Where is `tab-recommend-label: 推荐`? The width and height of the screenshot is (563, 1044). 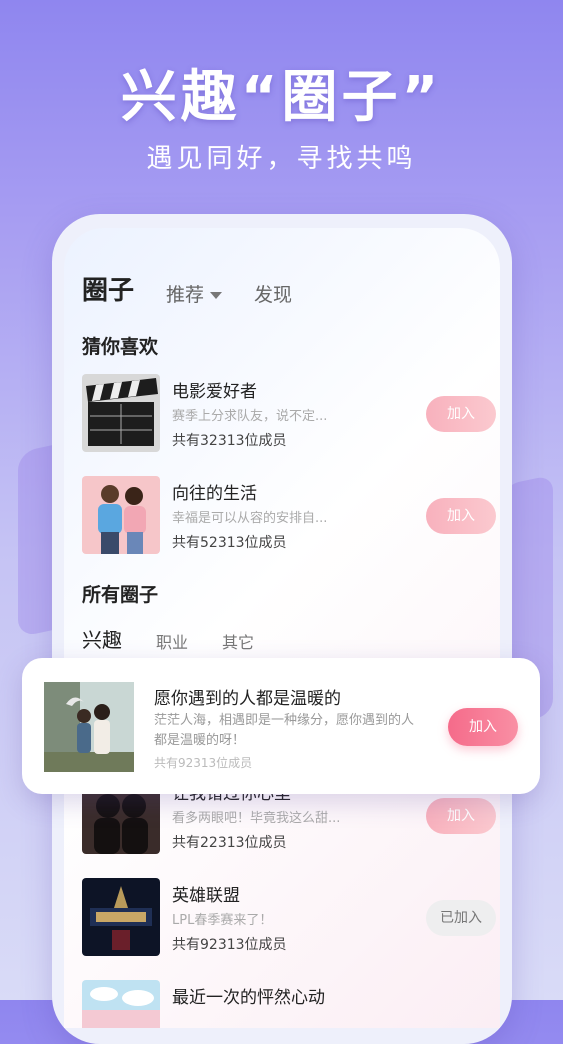
tab-recommend-label: 推荐 is located at coordinates (185, 295).